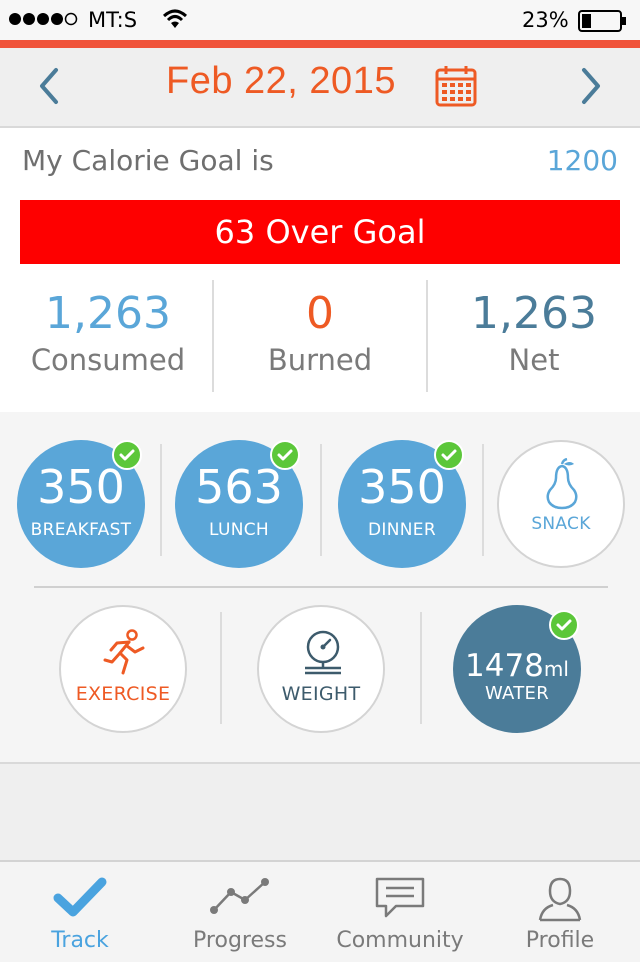 The image size is (640, 962). Describe the element at coordinates (320, 20) in the screenshot. I see `status-bar: MT:S 23%` at that location.